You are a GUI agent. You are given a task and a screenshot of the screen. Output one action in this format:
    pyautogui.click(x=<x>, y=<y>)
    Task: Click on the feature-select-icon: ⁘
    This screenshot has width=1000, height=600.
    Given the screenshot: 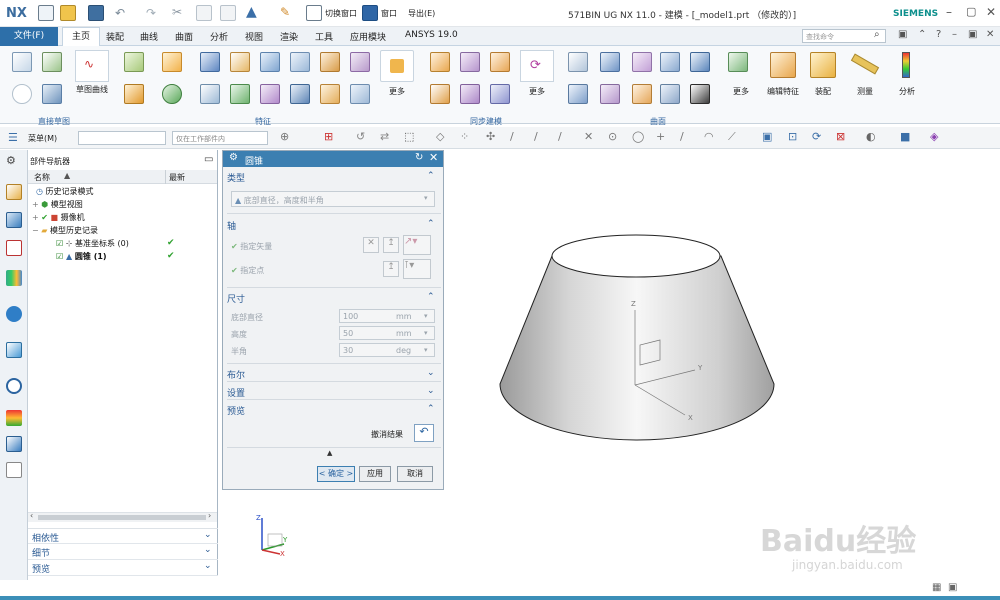 What is the action you would take?
    pyautogui.click(x=464, y=136)
    